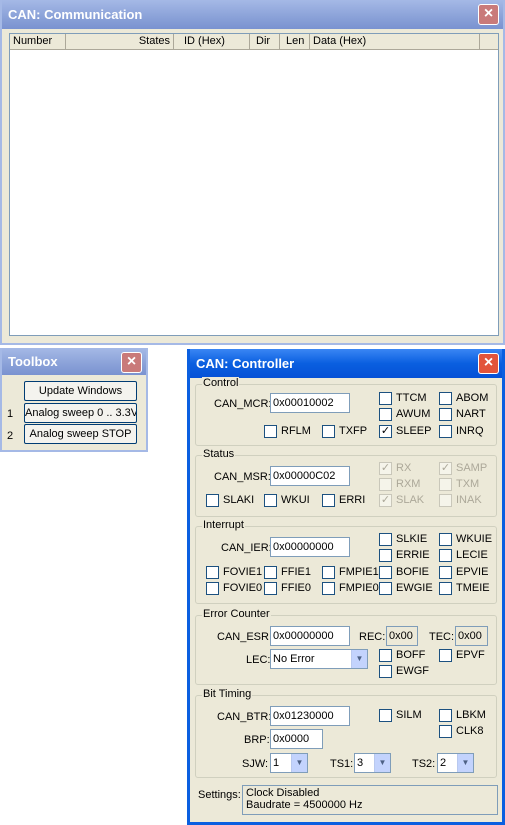  Describe the element at coordinates (246, 548) in the screenshot. I see `ier-label: CAN_IER:` at that location.